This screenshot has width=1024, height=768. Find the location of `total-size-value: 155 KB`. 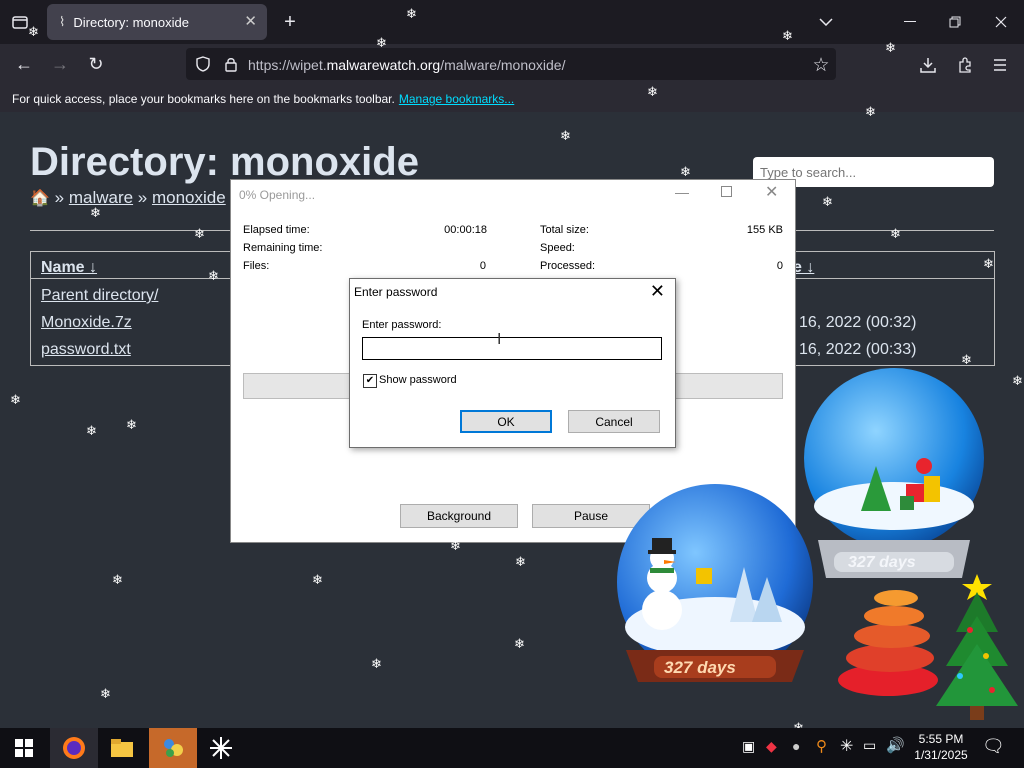

total-size-value: 155 KB is located at coordinates (764, 230).